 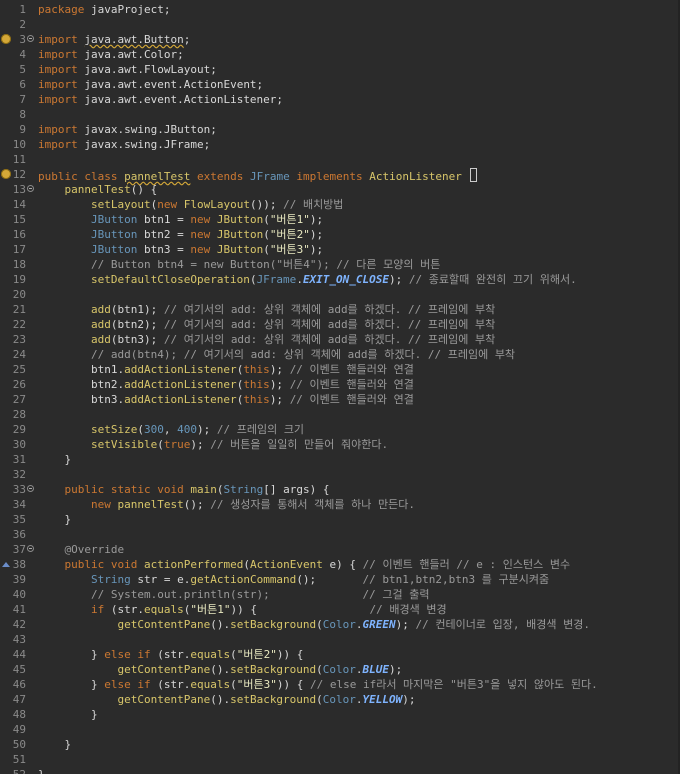 What do you see at coordinates (357, 84) in the screenshot?
I see `code-line: import java.awt.event.ActionEvent;` at bounding box center [357, 84].